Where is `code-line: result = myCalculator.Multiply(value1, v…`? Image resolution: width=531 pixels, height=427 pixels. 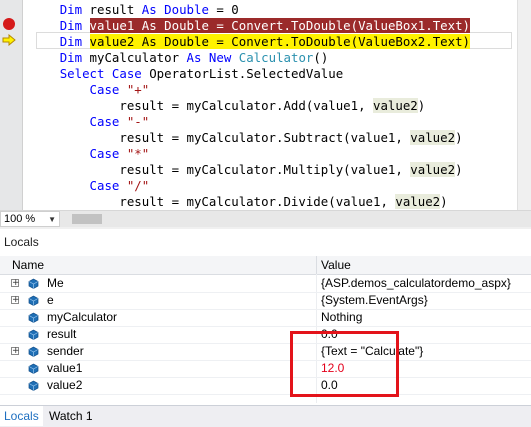
code-line: result = myCalculator.Multiply(value1, v… is located at coordinates (231, 170).